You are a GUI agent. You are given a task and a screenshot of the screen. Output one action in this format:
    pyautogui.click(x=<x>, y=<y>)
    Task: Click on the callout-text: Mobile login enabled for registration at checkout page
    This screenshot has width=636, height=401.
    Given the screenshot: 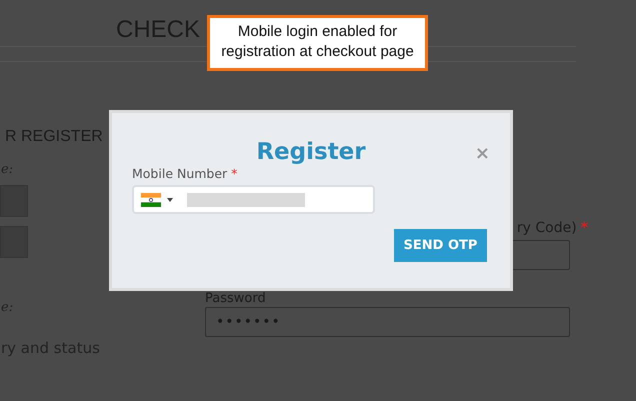 What is the action you would take?
    pyautogui.click(x=317, y=43)
    